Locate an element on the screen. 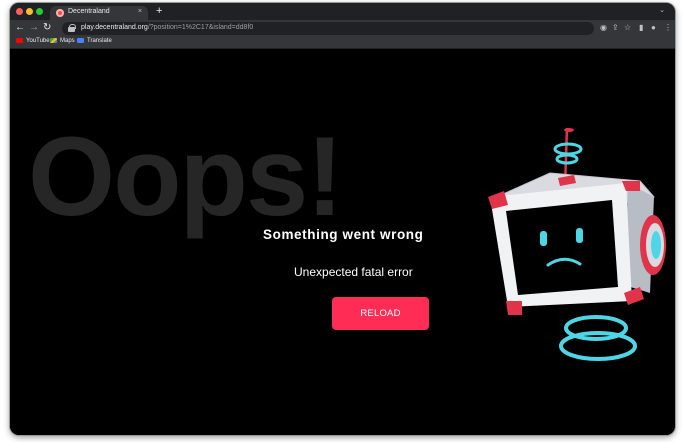 The height and width of the screenshot is (442, 685). back-arrow-icon: ← is located at coordinates (20, 28).